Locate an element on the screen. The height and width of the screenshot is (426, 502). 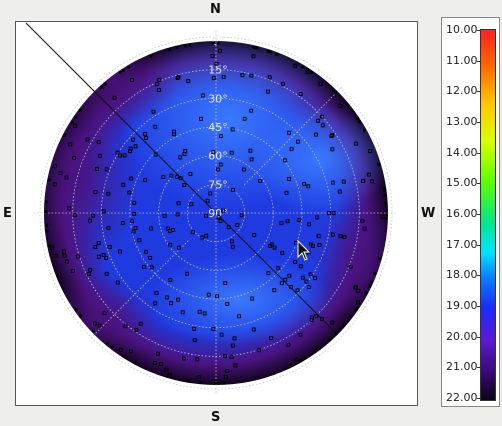
altitude-label: 30° is located at coordinates (218, 98).